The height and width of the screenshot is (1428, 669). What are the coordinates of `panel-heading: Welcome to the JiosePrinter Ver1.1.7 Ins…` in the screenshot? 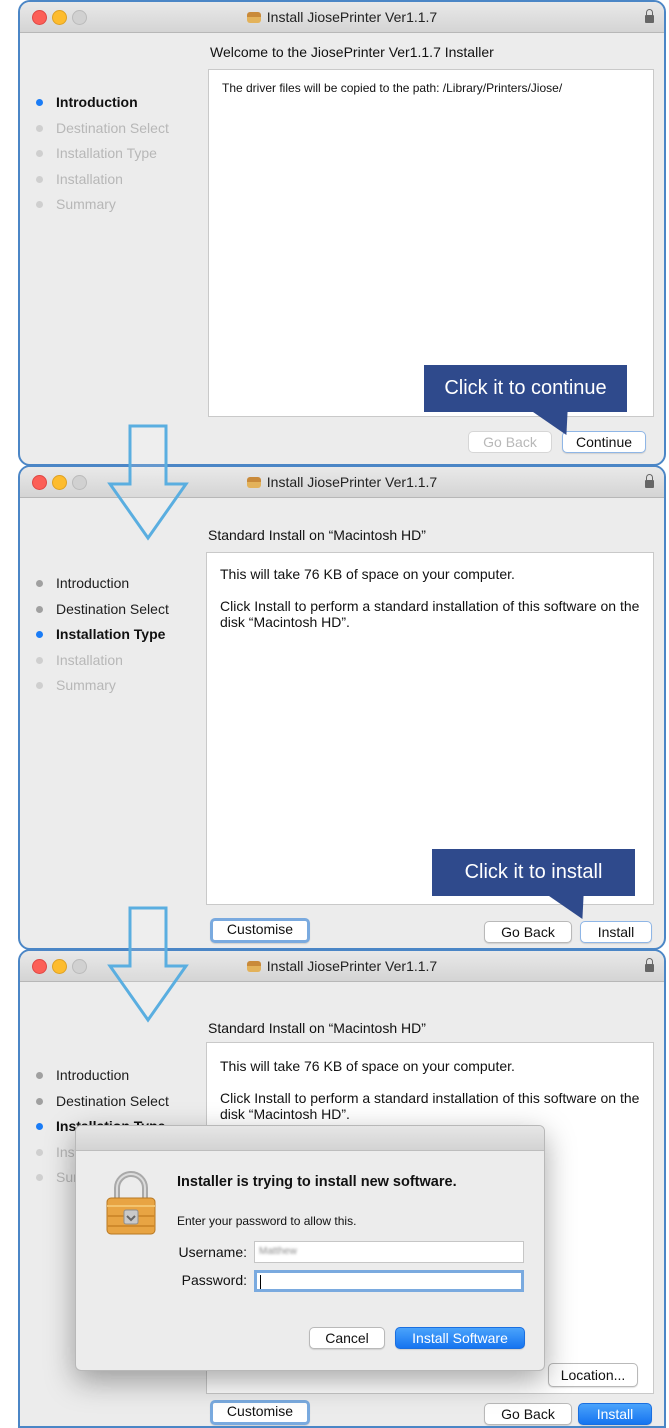 It's located at (352, 52).